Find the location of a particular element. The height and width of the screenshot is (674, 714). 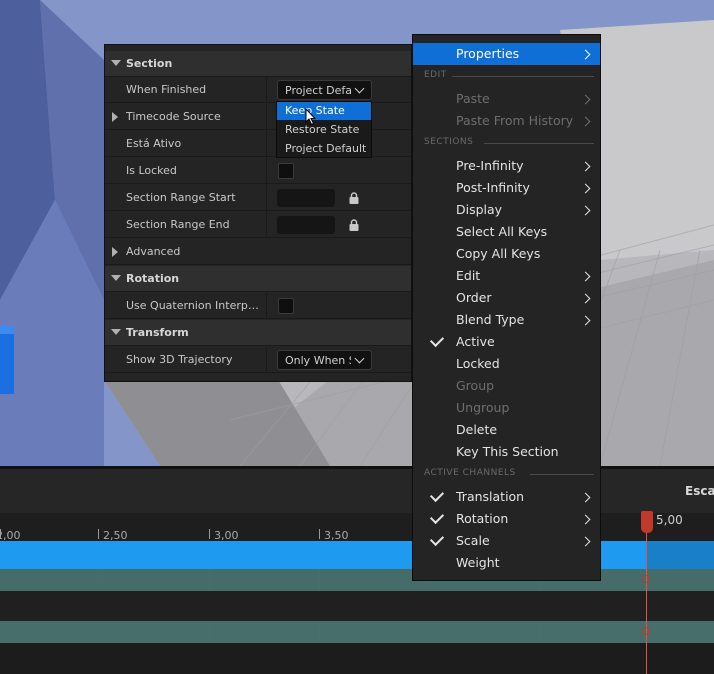

menu-item-pre-infinity: Pre-Infinity is located at coordinates (506, 166).